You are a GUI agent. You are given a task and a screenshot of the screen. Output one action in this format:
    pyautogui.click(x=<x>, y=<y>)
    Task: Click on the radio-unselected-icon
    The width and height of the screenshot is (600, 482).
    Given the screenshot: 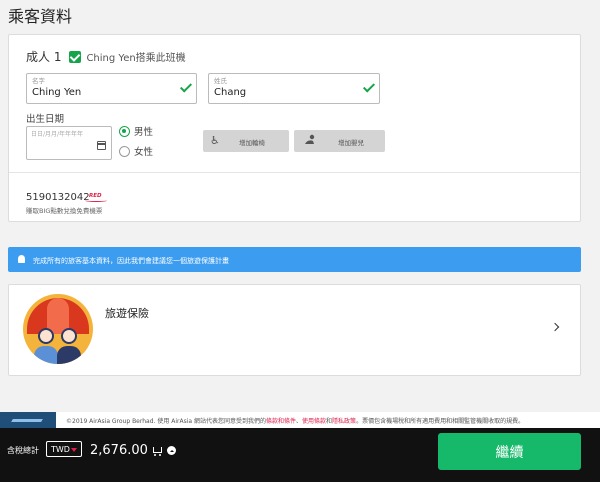 What is the action you would take?
    pyautogui.click(x=124, y=151)
    